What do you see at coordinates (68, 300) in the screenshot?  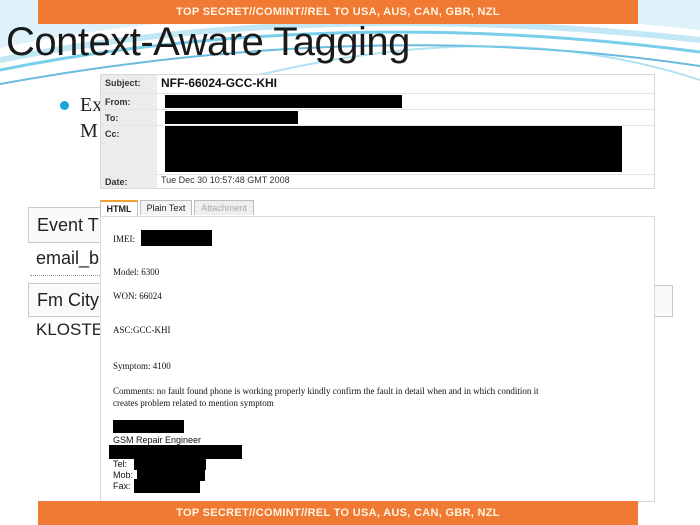 I see `table-header-fm-city: Fm City` at bounding box center [68, 300].